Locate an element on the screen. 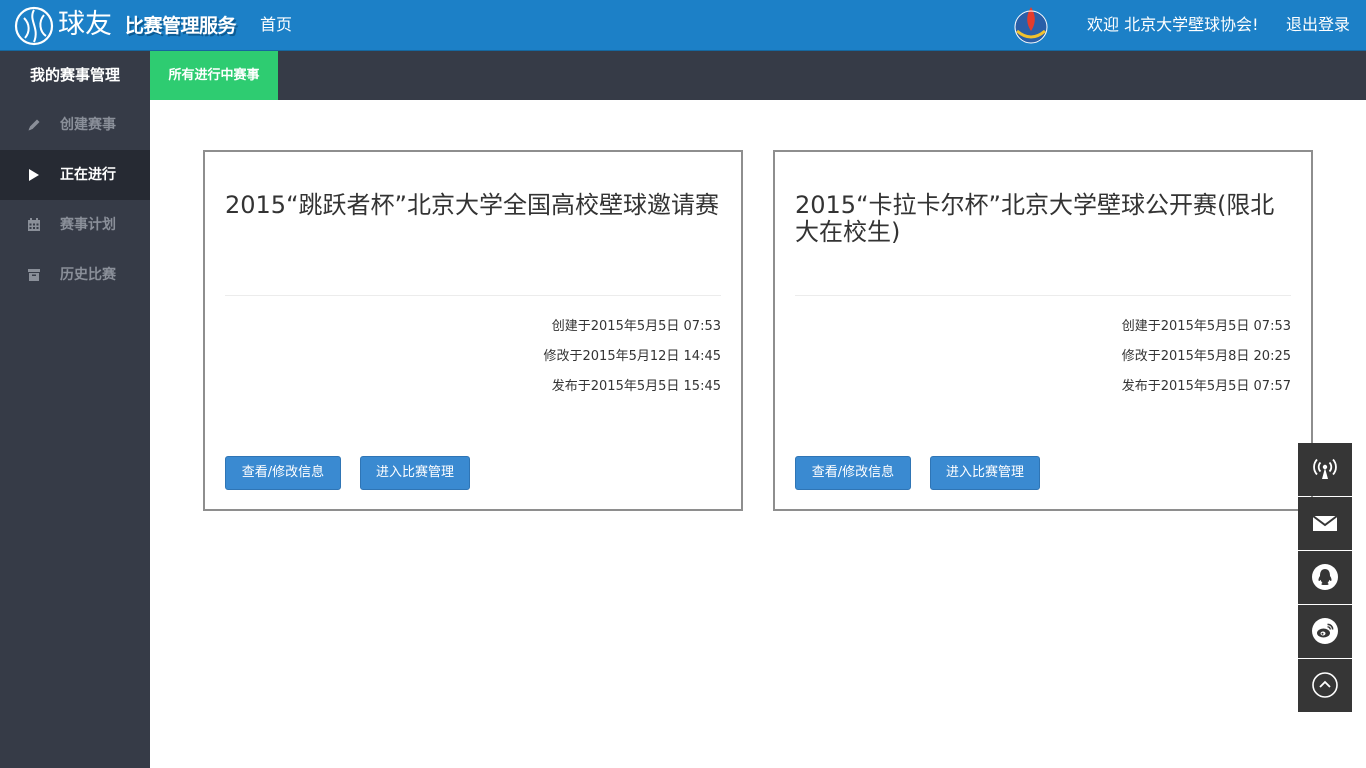 The height and width of the screenshot is (768, 1366). service-title: 比赛管理服务 is located at coordinates (181, 26).